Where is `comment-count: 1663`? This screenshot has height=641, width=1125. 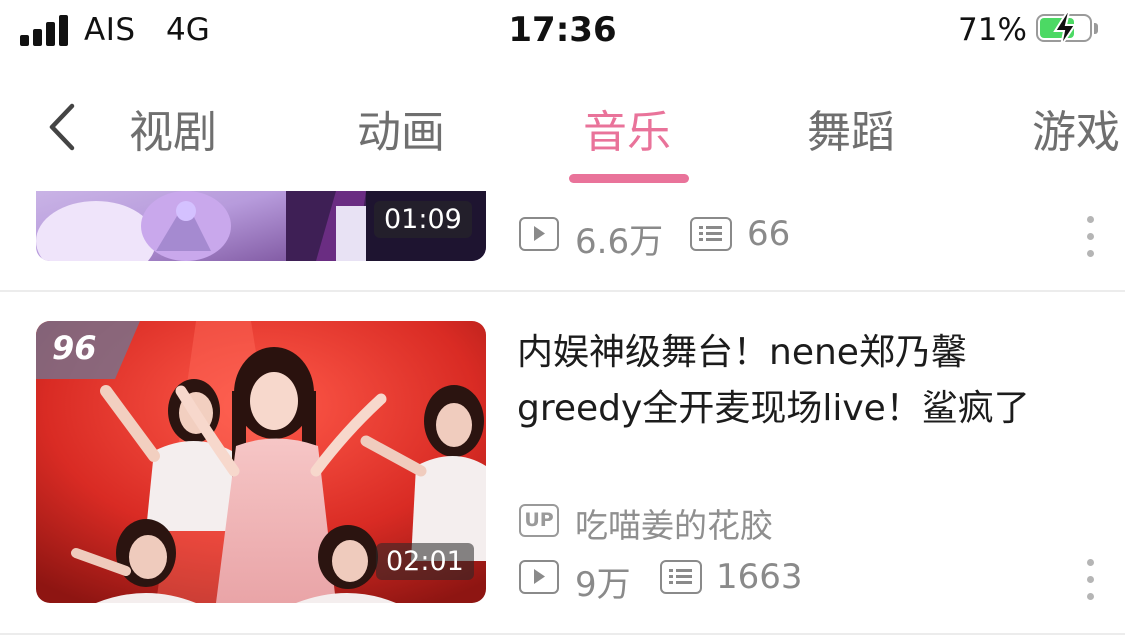 comment-count: 1663 is located at coordinates (759, 577).